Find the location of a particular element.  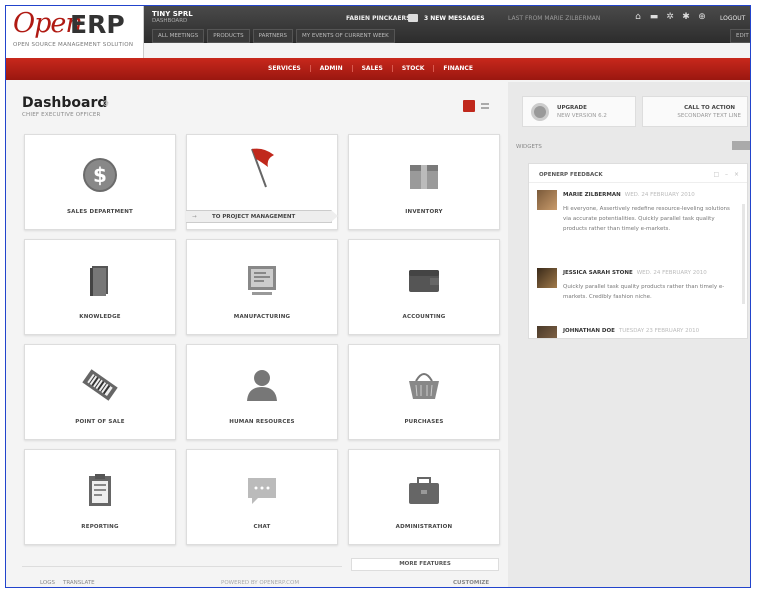

help-icon: ⊕ is located at coordinates (702, 17).